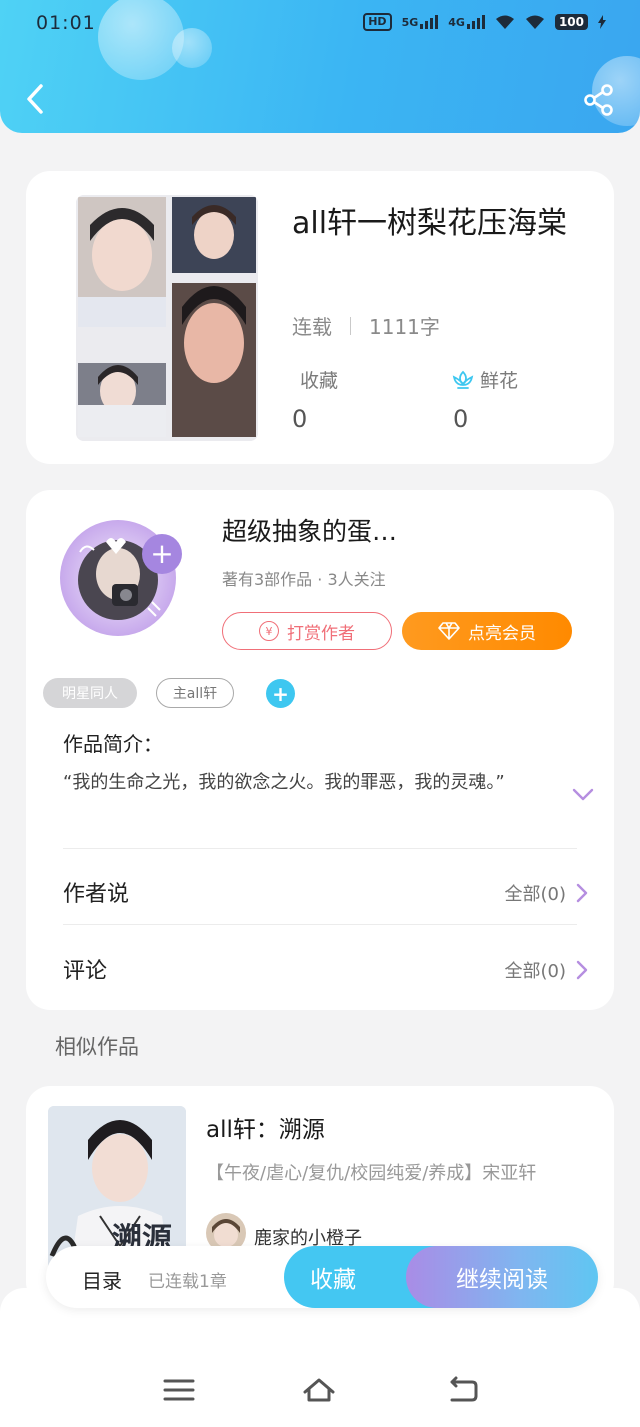 The image size is (640, 1427). I want to click on back-nav-icon, so click(463, 1390).